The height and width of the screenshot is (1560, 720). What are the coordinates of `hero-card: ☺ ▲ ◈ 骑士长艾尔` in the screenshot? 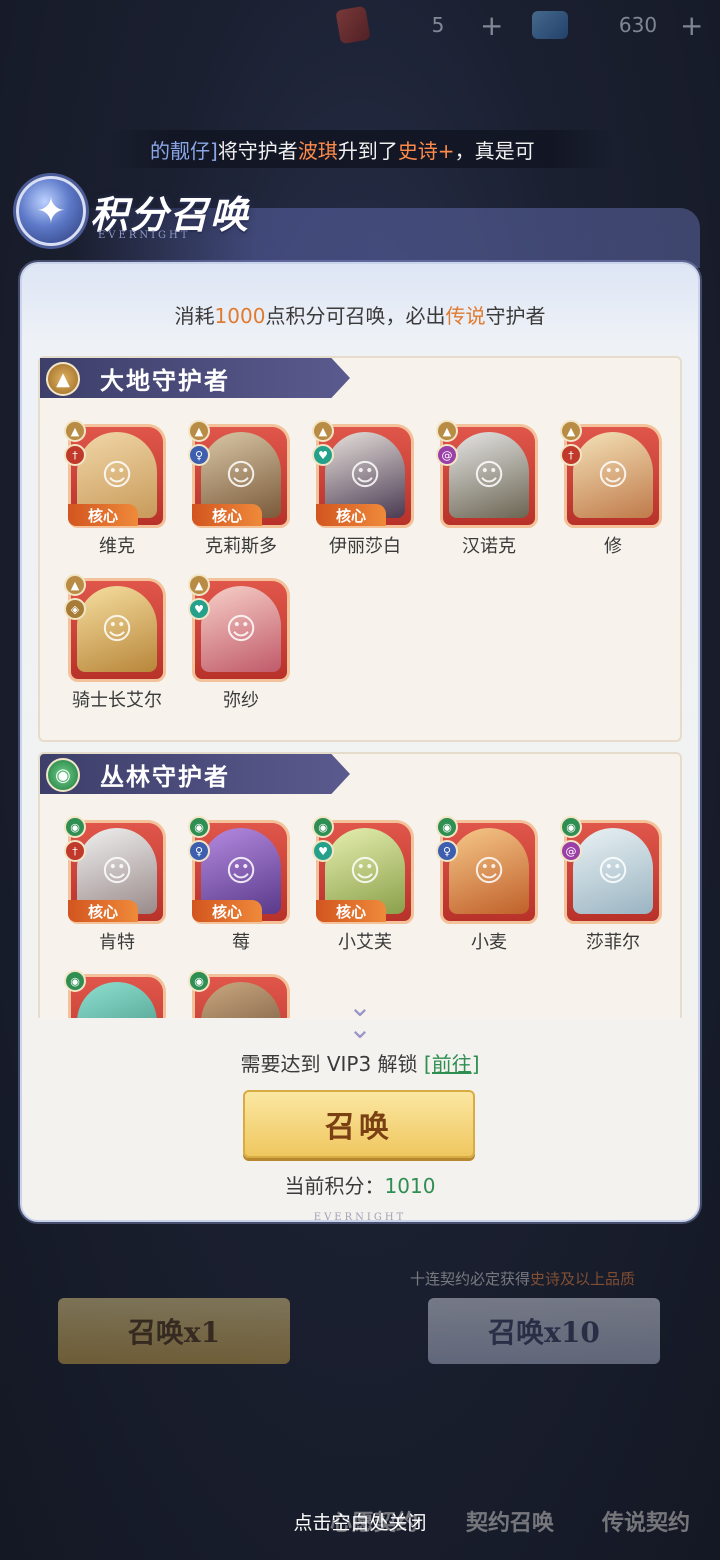 It's located at (115, 642).